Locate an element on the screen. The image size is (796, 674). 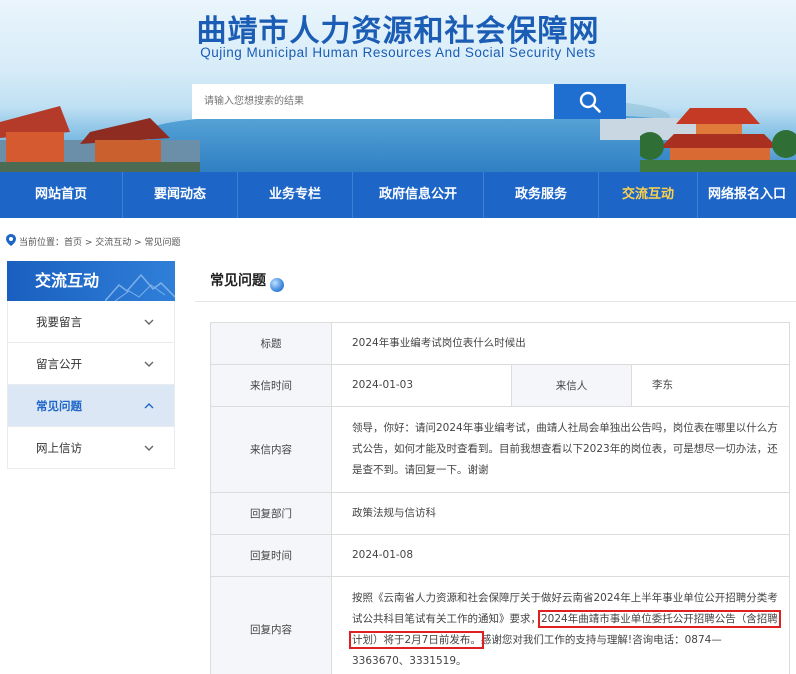
breadcrumb-prefix: 当前位置： is located at coordinates (42, 243).